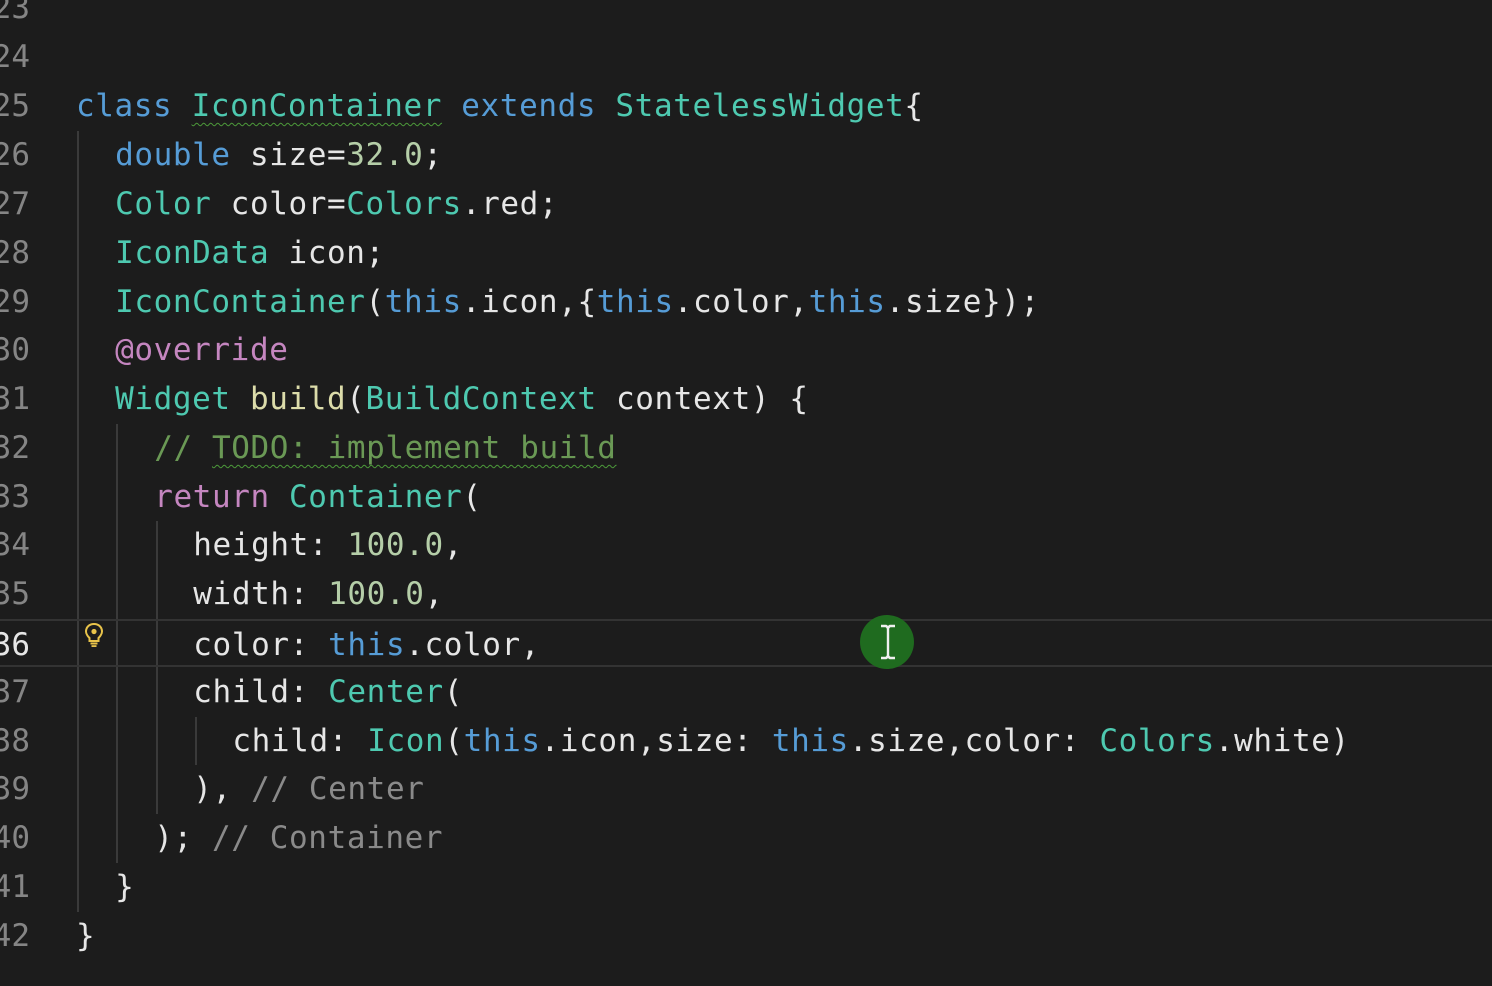 This screenshot has width=1492, height=986. Describe the element at coordinates (318, 497) in the screenshot. I see `code-text: return Container(` at that location.